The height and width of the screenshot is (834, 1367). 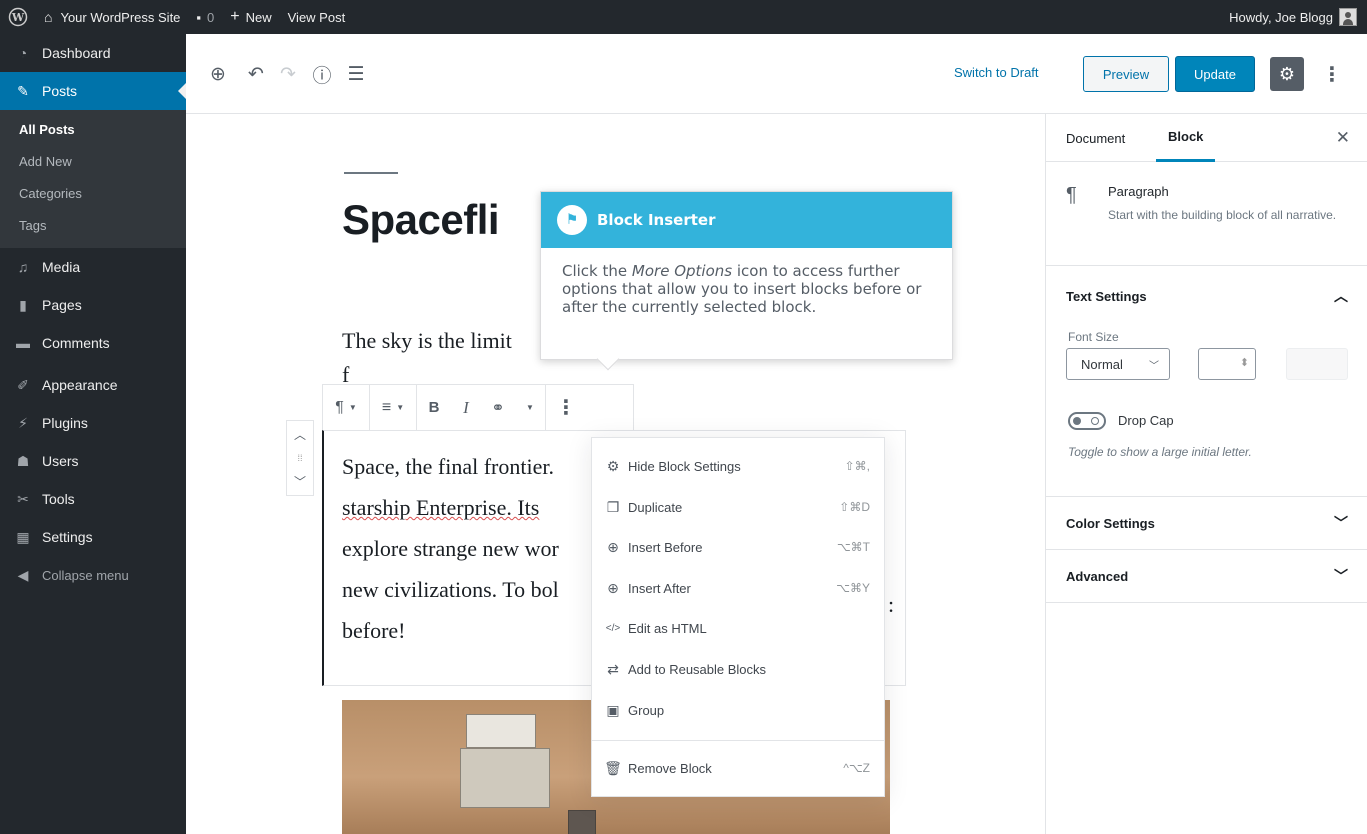 I want to click on more-rich-text-icon: ▼, so click(x=530, y=408).